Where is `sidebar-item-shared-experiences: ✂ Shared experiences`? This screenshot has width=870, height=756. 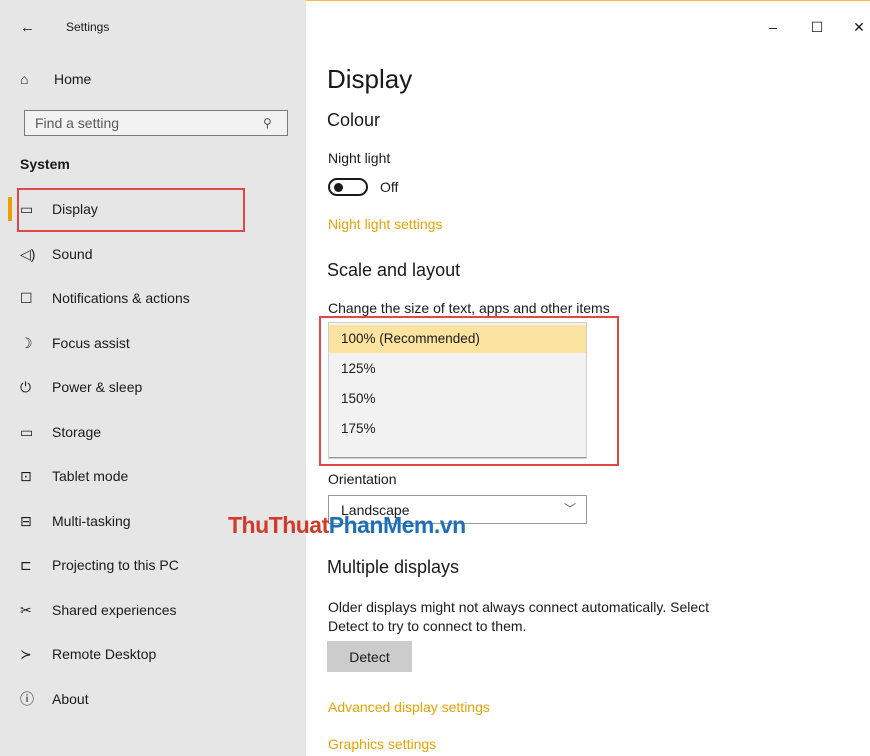 sidebar-item-shared-experiences: ✂ Shared experiences is located at coordinates (98, 610).